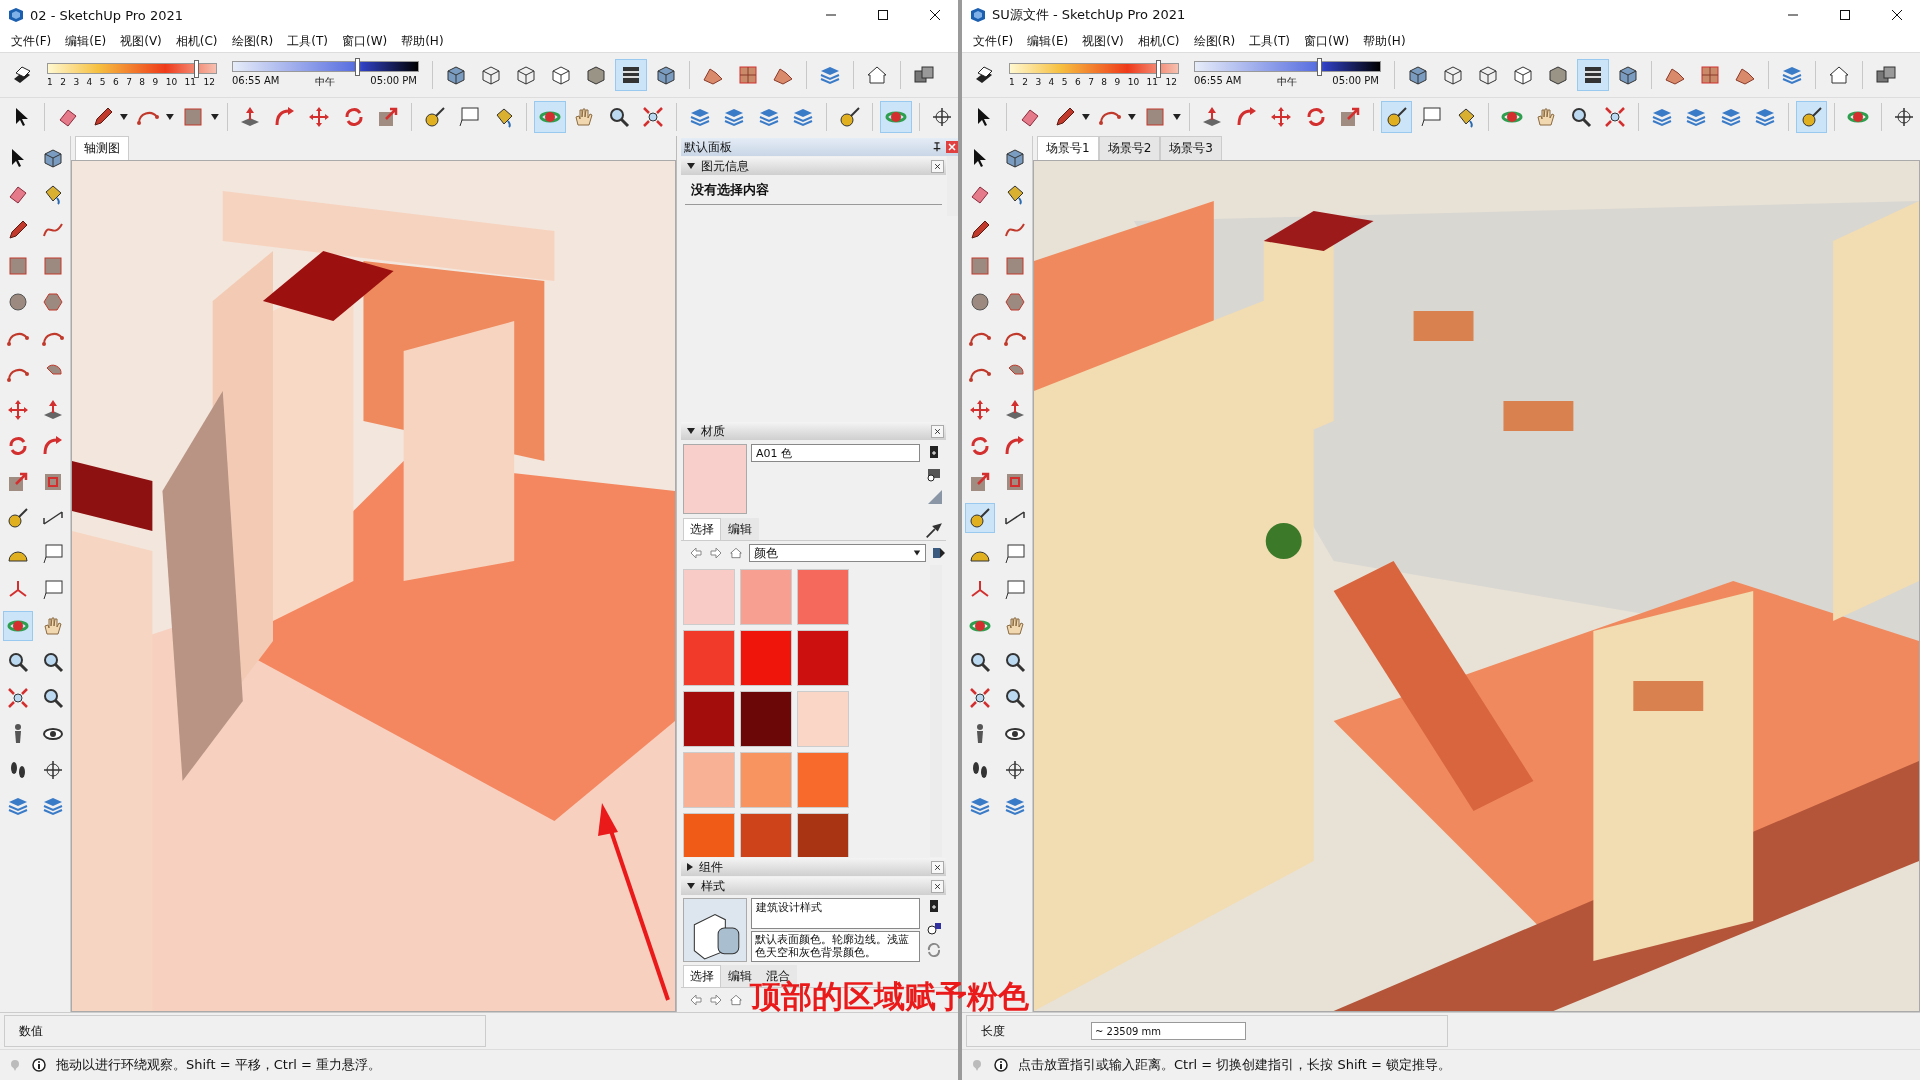  I want to click on measurement-field: ~ 23509 mm, so click(1168, 1031).